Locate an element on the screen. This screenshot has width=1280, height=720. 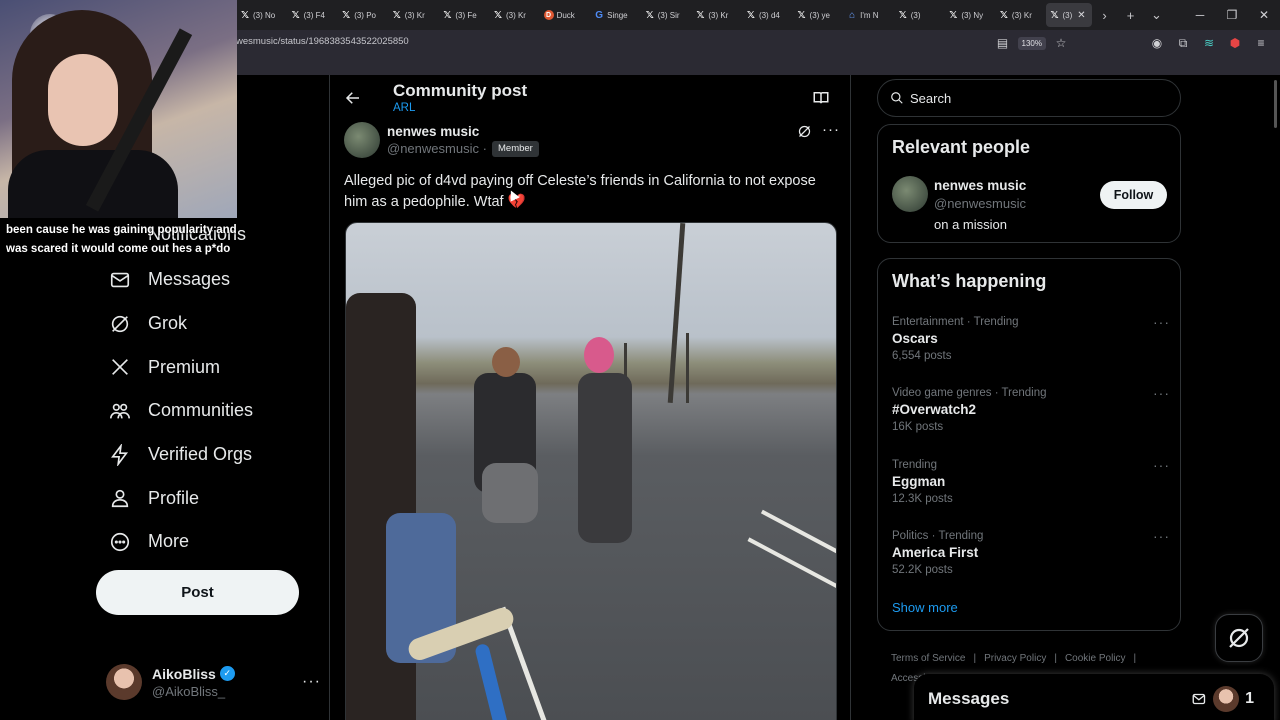
close-tab-icon: ✕ is located at coordinates (1081, 15).